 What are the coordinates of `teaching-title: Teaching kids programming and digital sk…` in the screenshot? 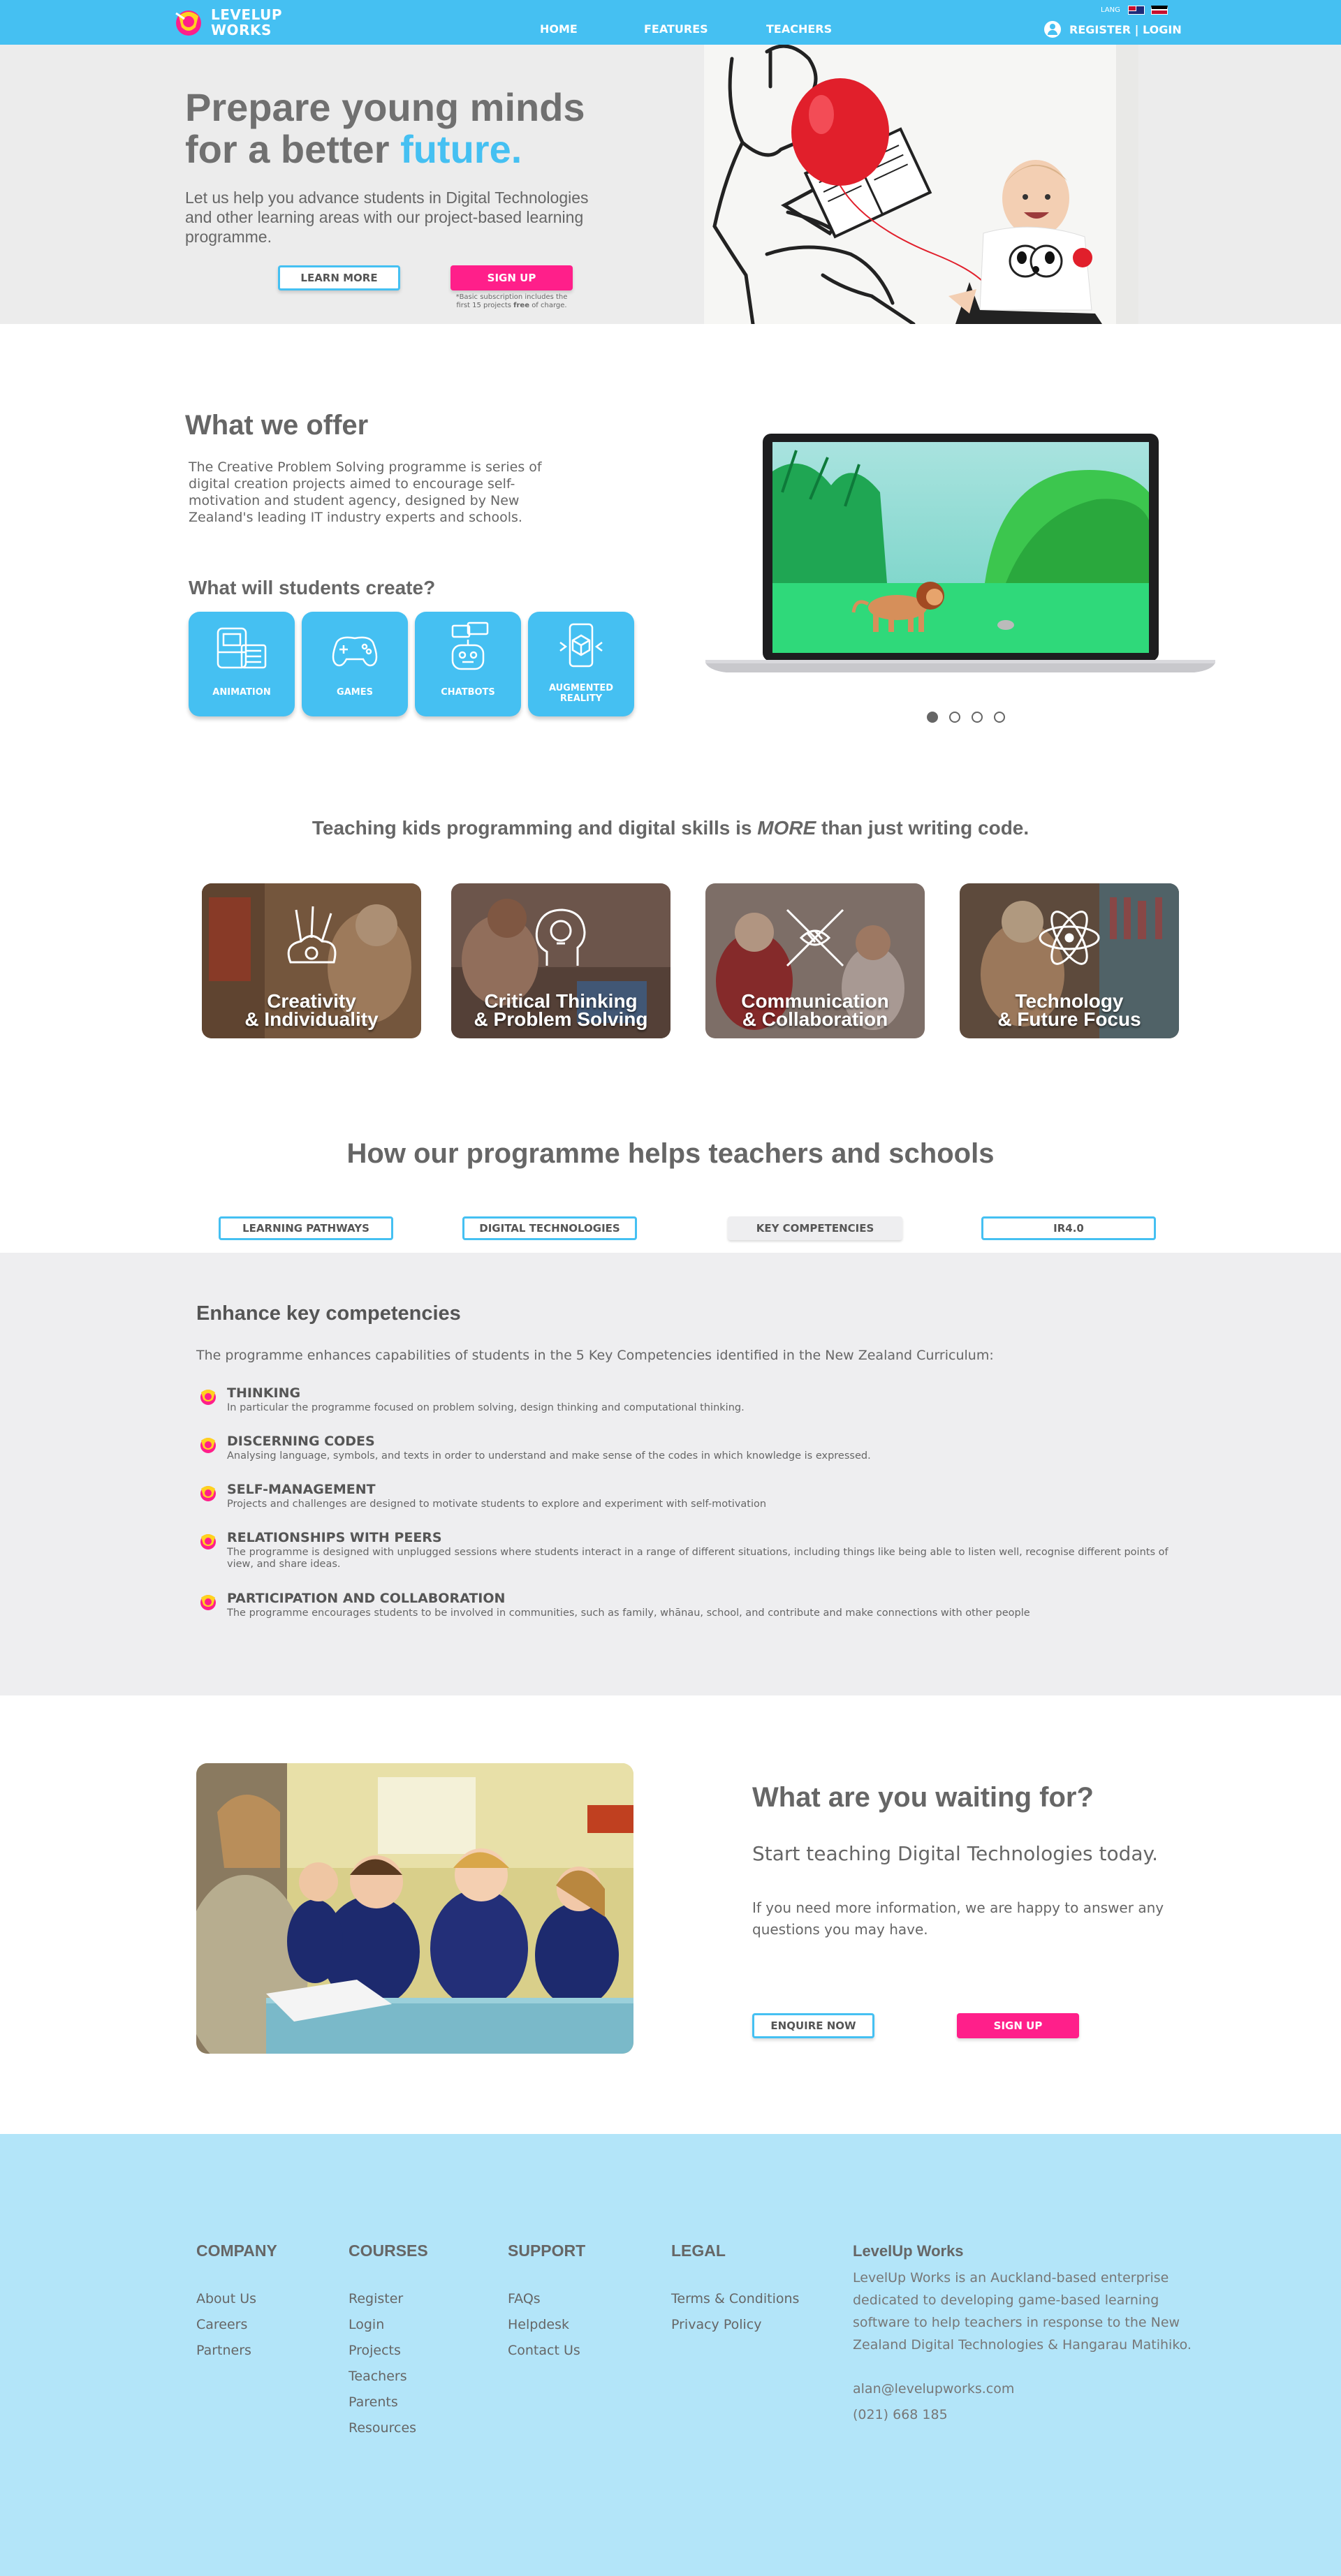 It's located at (670, 828).